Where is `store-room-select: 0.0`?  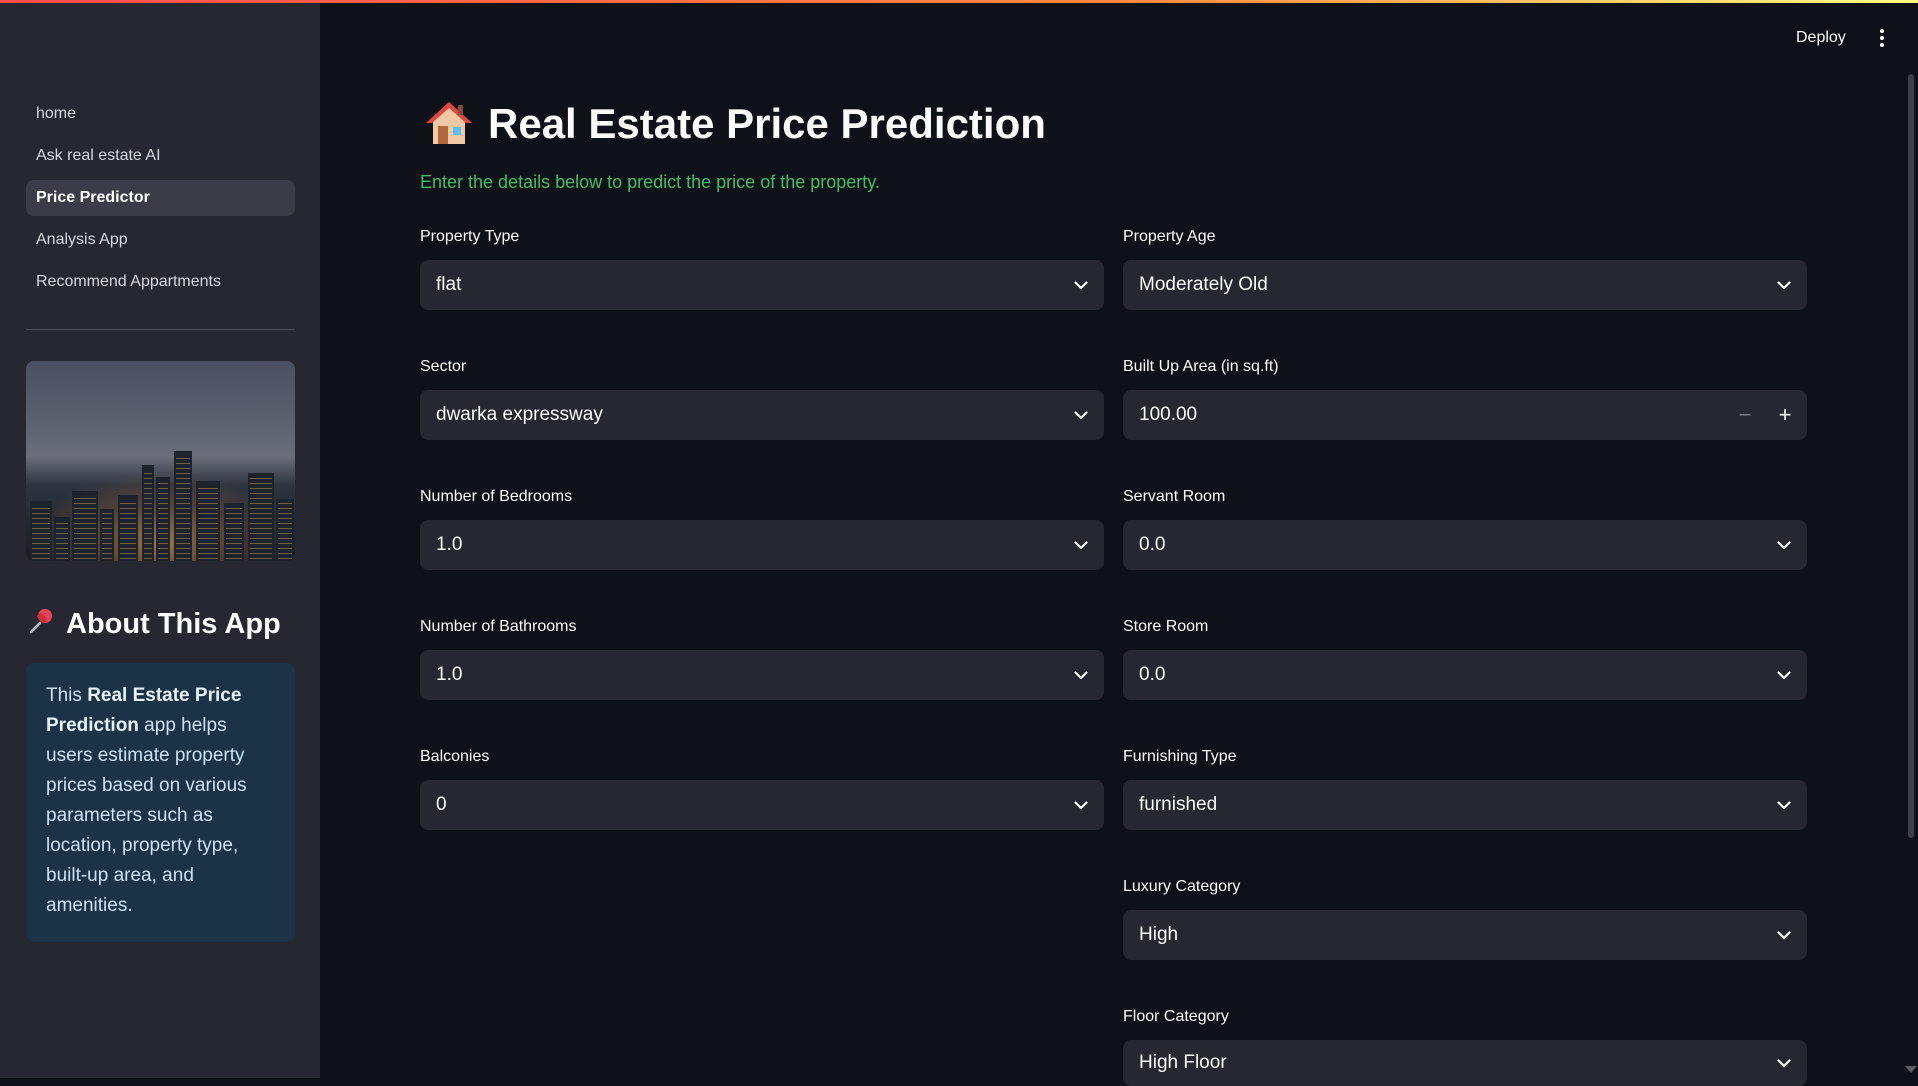 store-room-select: 0.0 is located at coordinates (1465, 675).